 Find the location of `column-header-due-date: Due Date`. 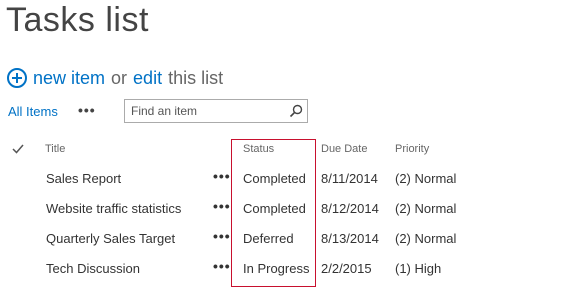

column-header-due-date: Due Date is located at coordinates (344, 149).